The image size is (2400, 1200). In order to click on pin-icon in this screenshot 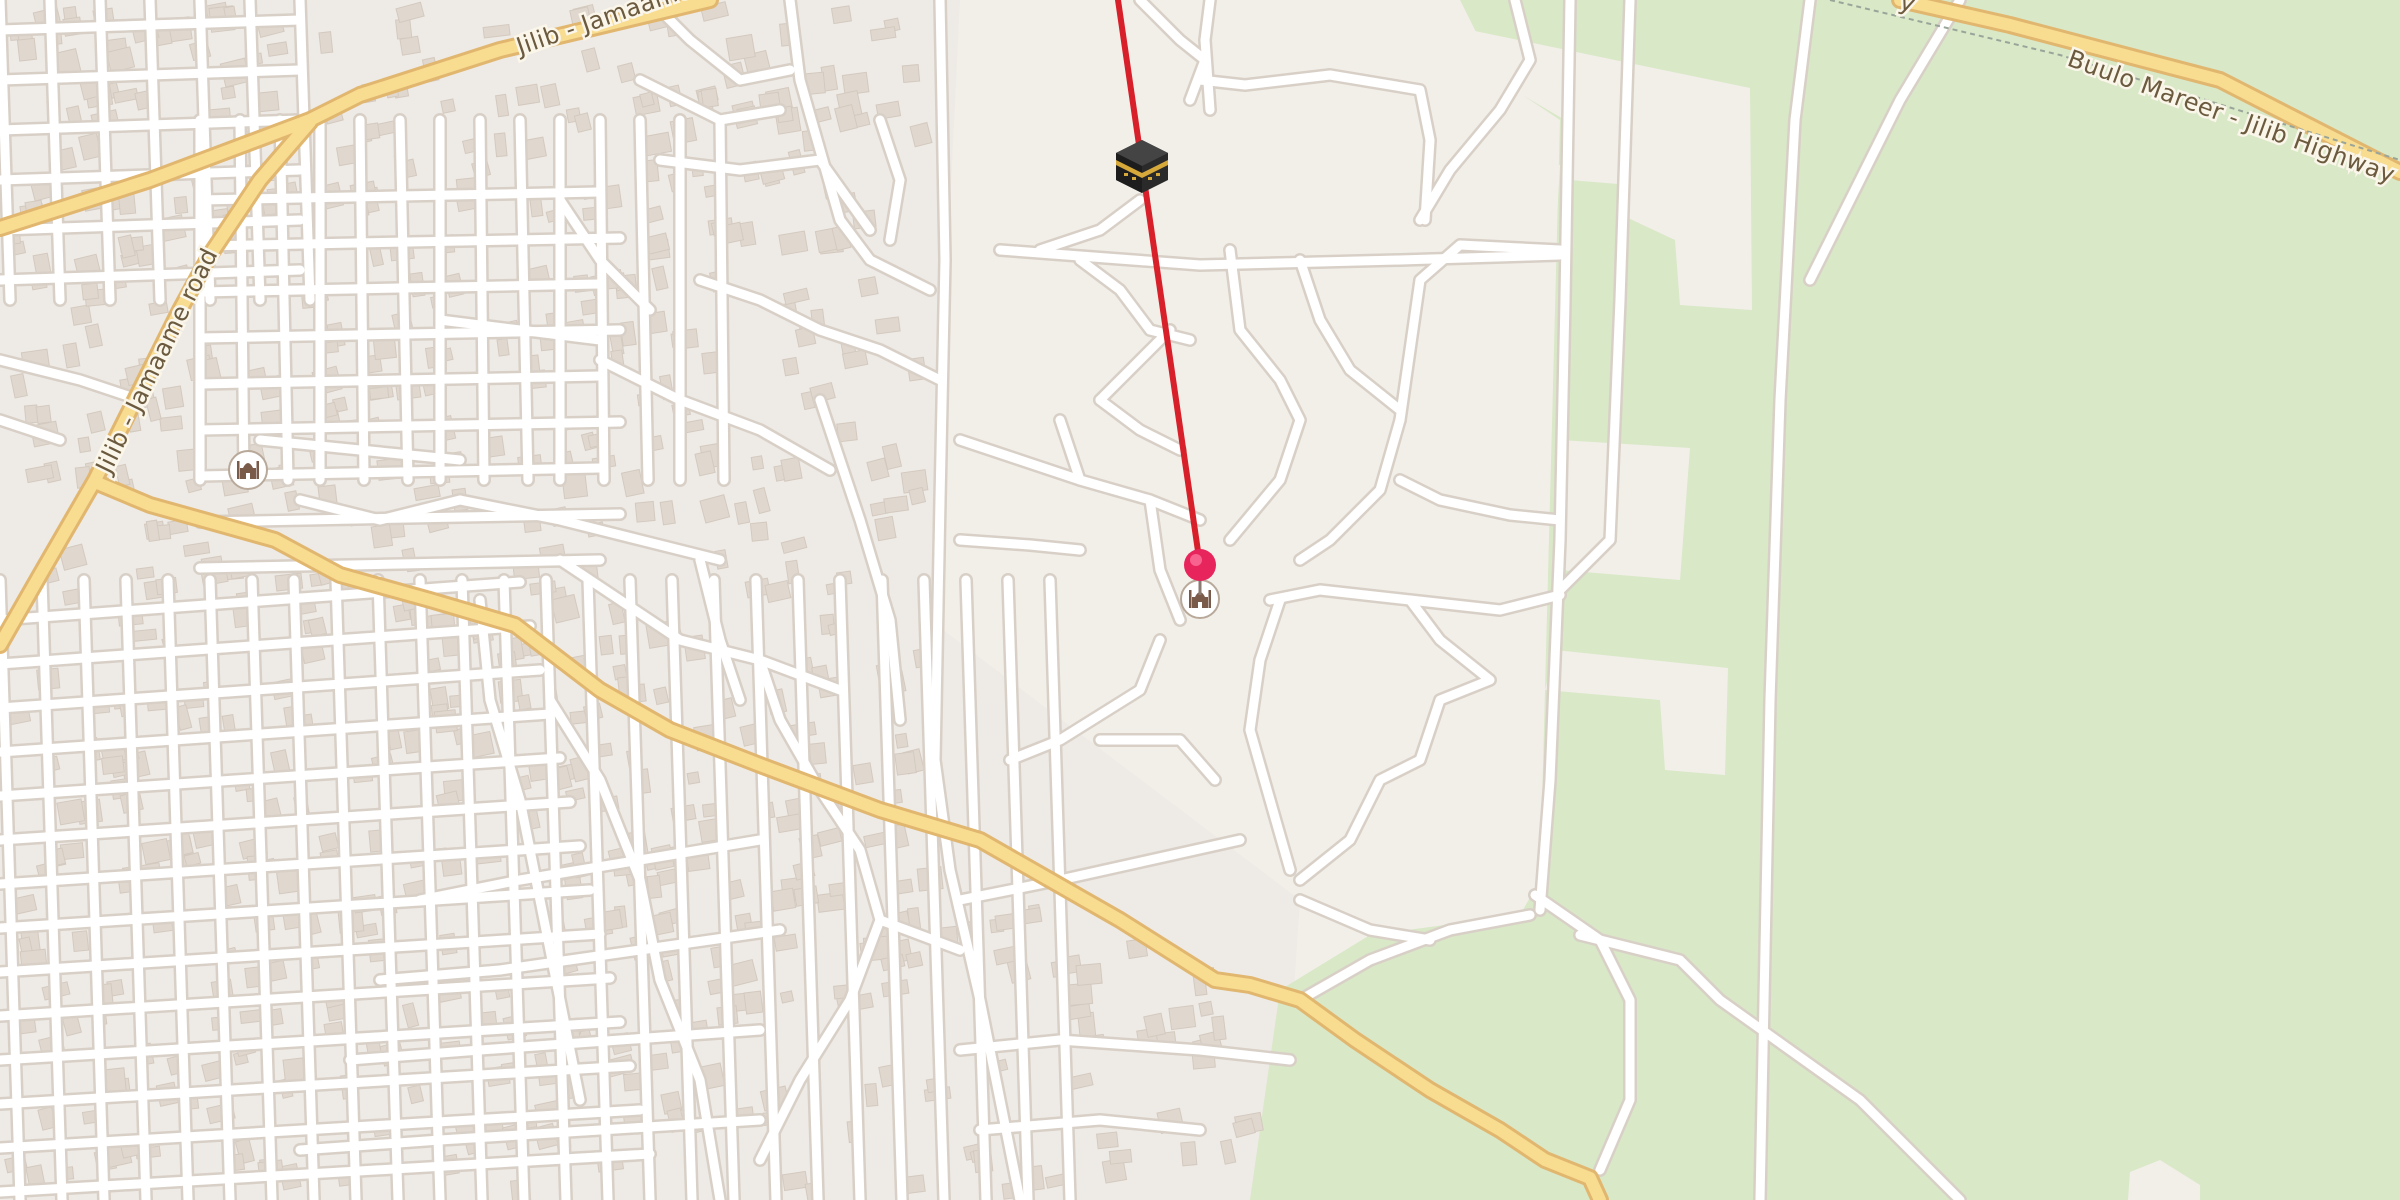, I will do `click(1200, 565)`.